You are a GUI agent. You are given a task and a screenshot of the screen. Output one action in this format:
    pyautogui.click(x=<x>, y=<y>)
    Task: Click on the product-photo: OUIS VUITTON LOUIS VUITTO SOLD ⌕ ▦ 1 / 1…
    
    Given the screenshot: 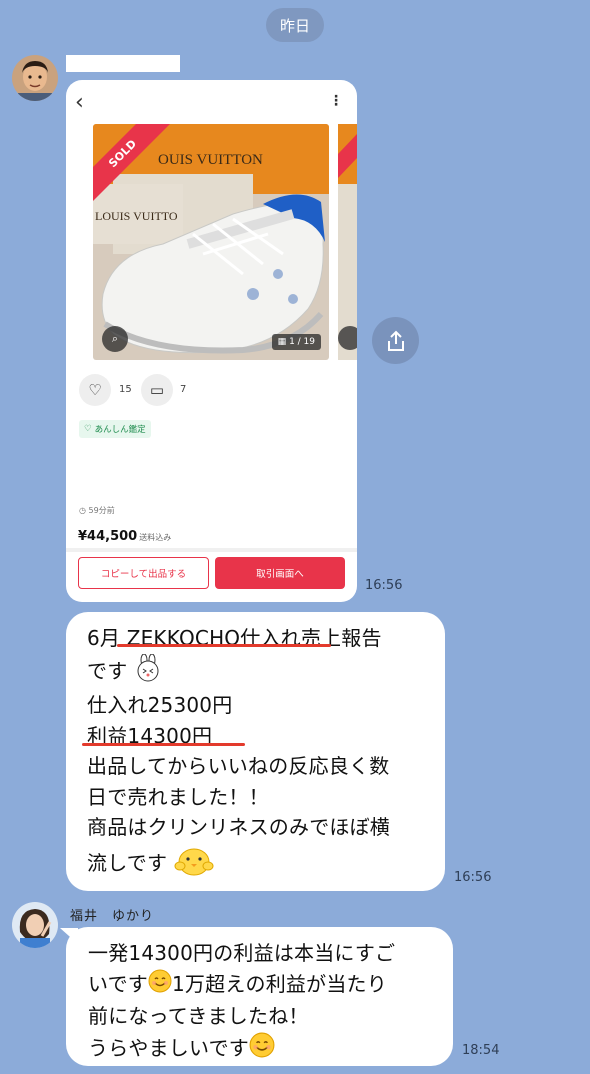 What is the action you would take?
    pyautogui.click(x=211, y=242)
    